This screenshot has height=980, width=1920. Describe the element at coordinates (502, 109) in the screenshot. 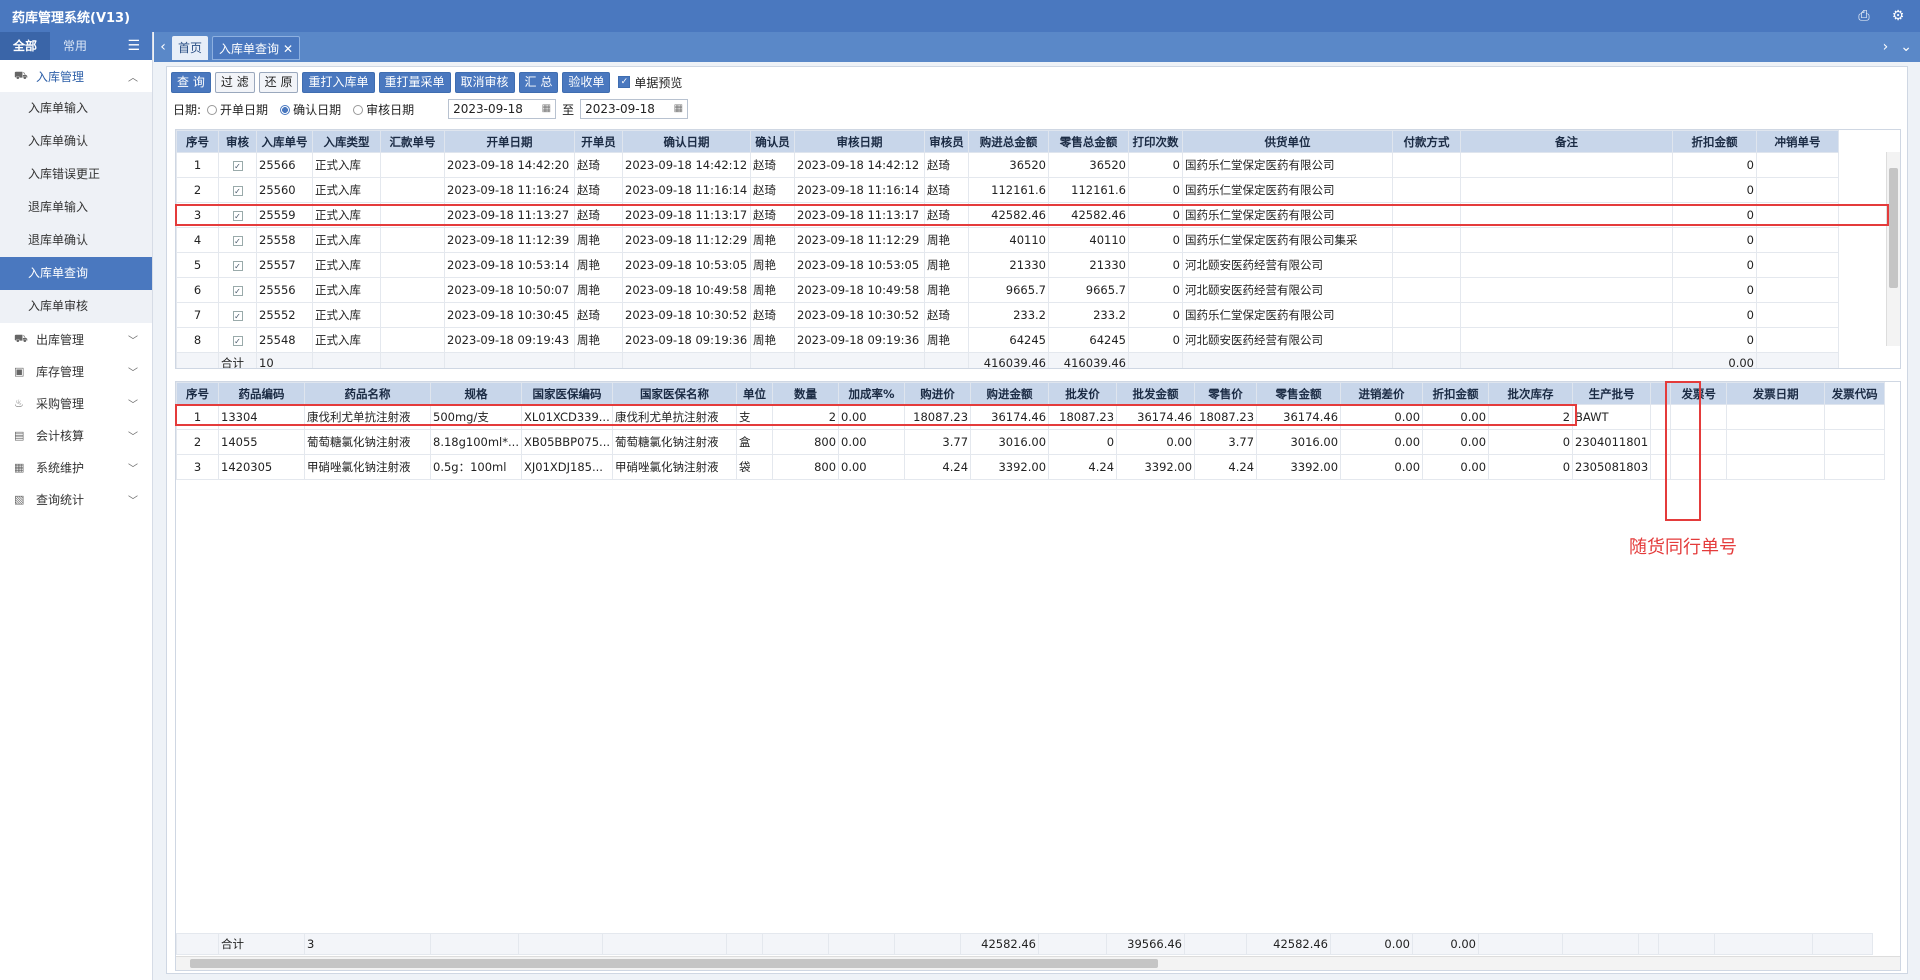

I see `date-from-input: 2023-09-18 ▦` at that location.